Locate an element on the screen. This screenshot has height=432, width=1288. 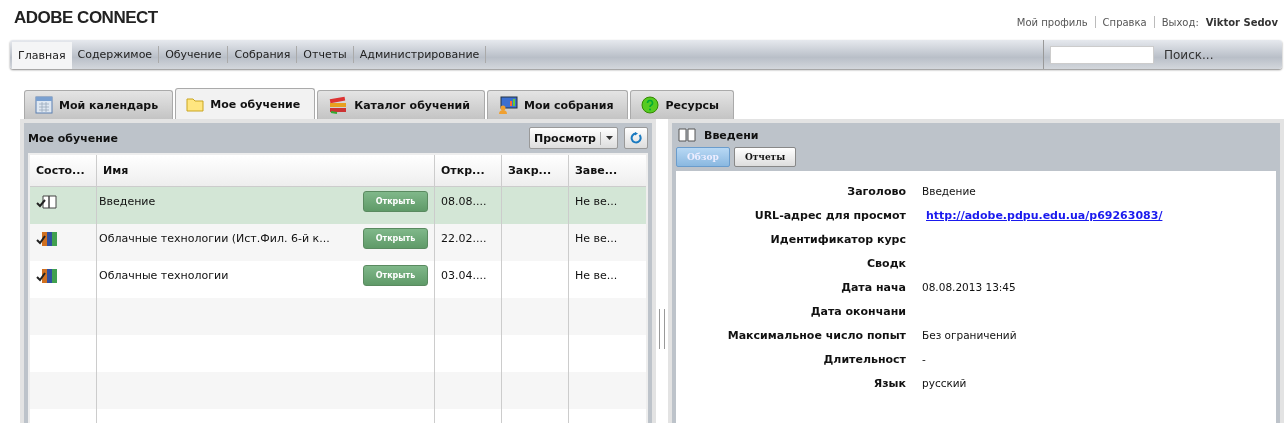
caret-icon is located at coordinates (609, 138).